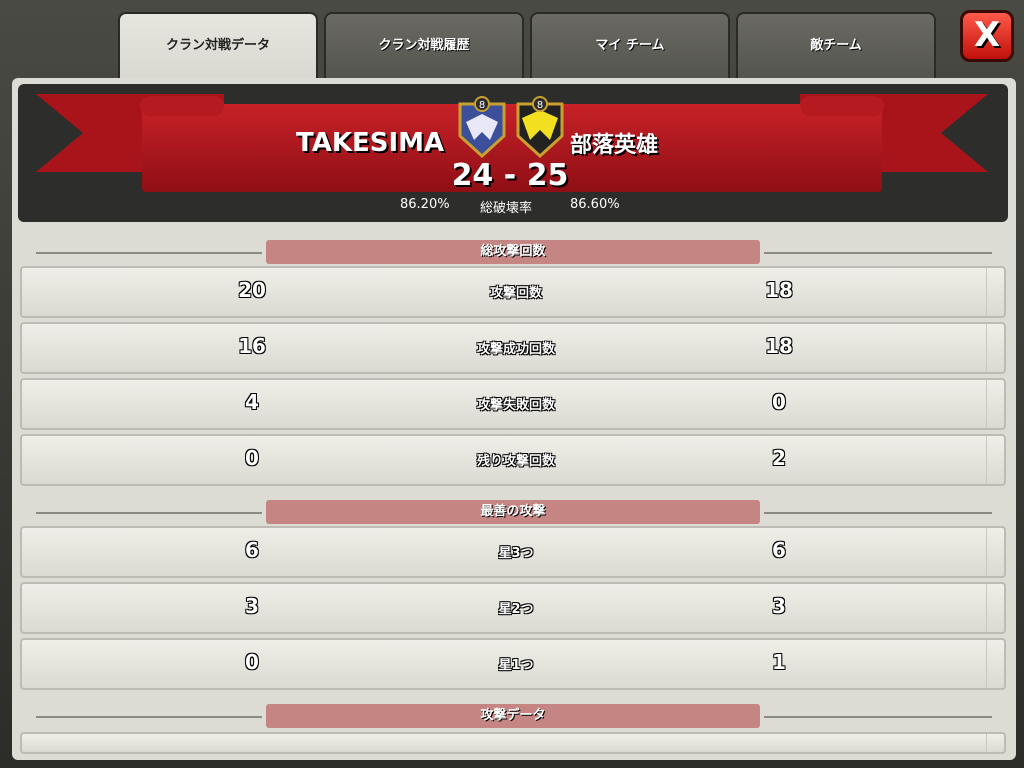 The width and height of the screenshot is (1024, 768). I want to click on stat-label: 星2つ, so click(516, 609).